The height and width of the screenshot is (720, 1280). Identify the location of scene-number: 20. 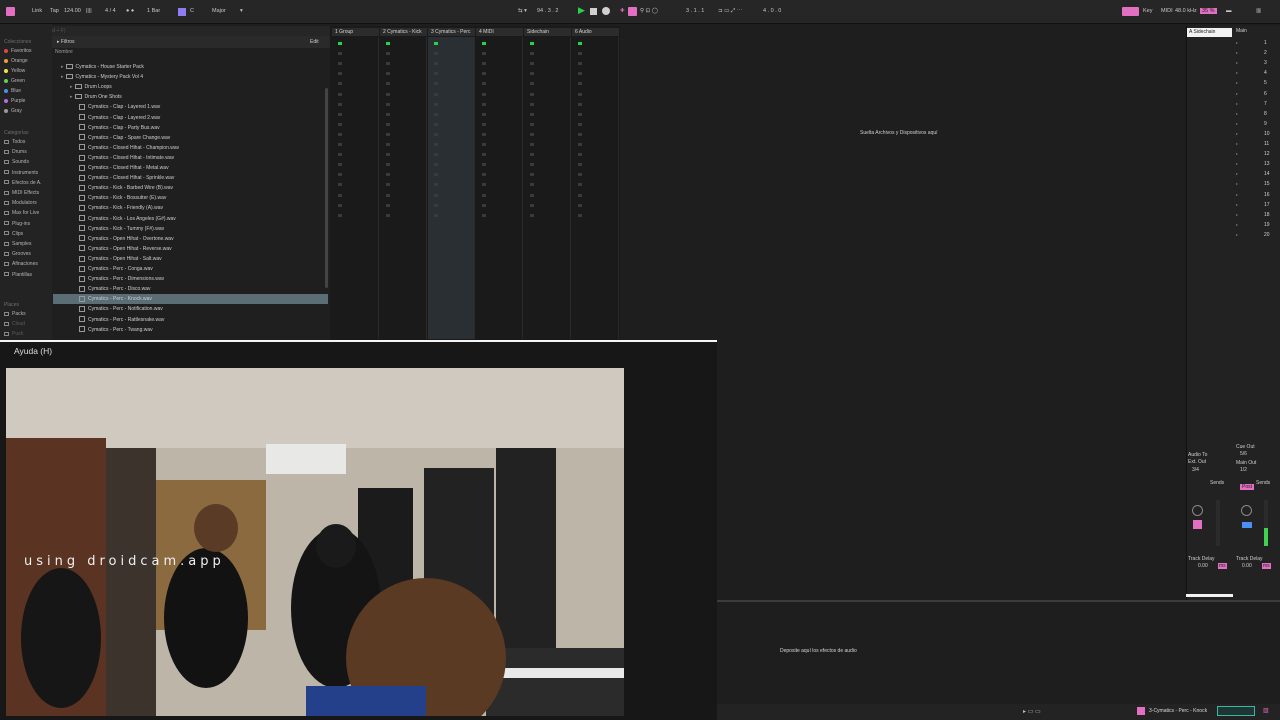
(1267, 235).